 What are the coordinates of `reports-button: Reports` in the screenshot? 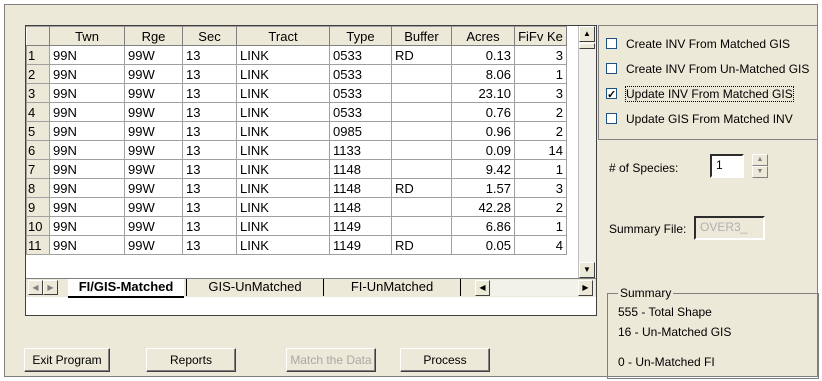 It's located at (191, 360).